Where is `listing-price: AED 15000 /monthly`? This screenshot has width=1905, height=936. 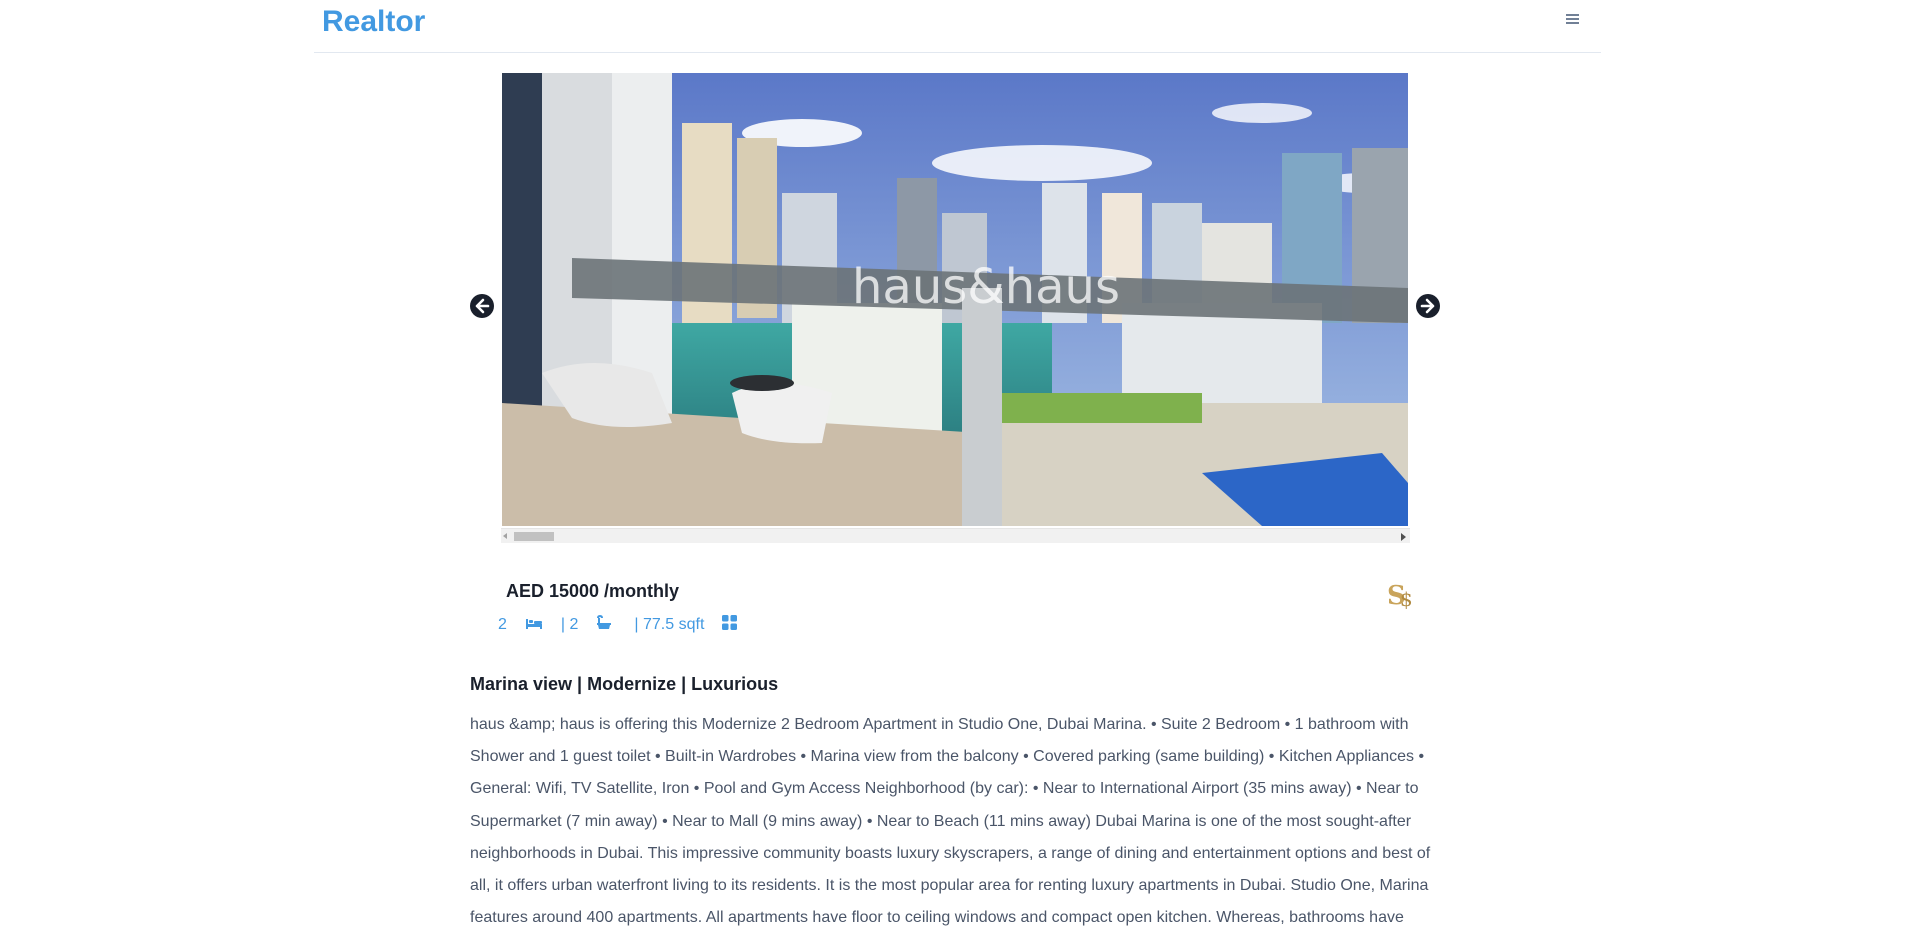 listing-price: AED 15000 /monthly is located at coordinates (593, 591).